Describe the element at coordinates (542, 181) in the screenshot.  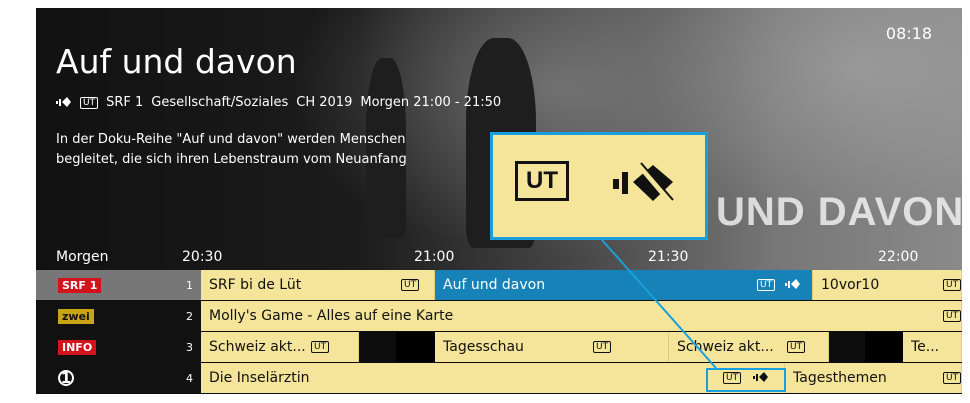
I see `subtitle-badge-large: UT` at that location.